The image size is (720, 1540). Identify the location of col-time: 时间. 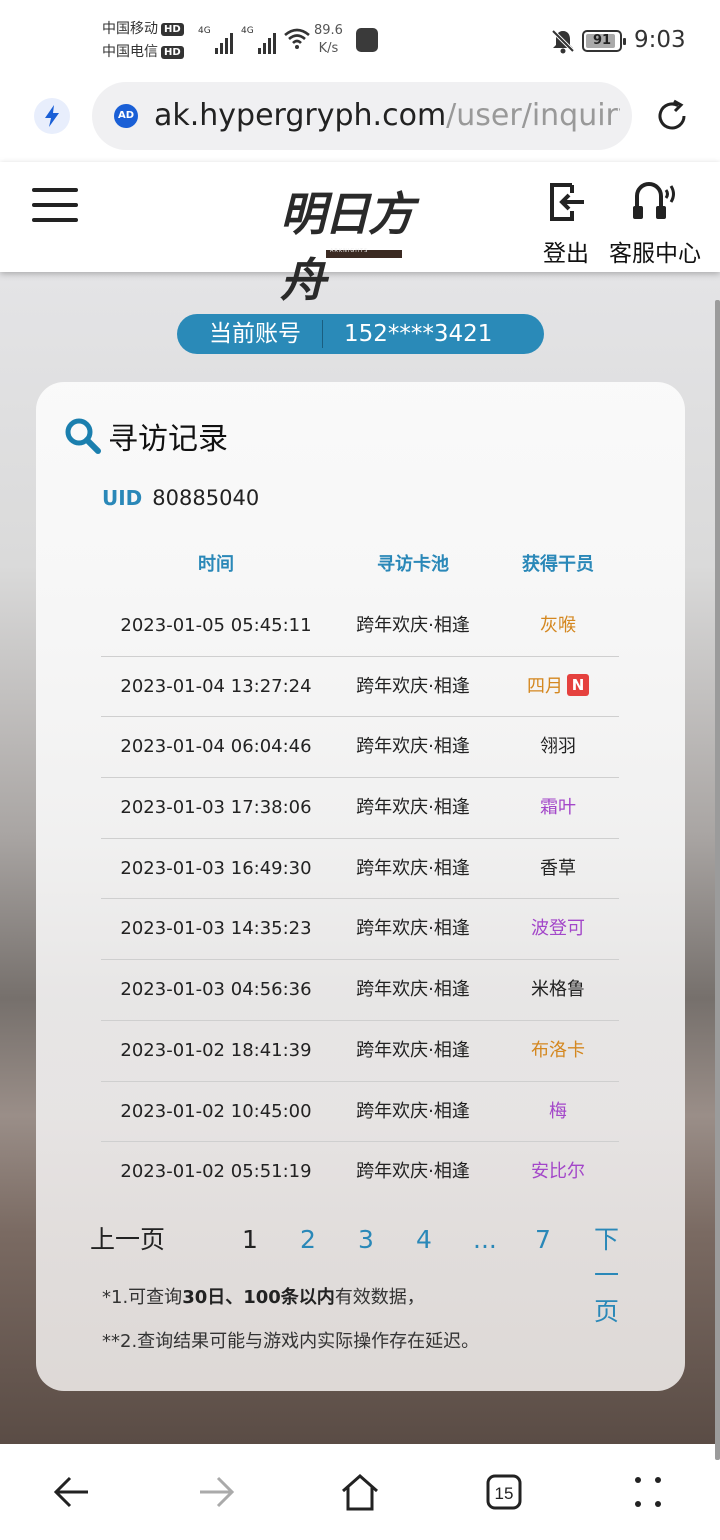
(216, 564).